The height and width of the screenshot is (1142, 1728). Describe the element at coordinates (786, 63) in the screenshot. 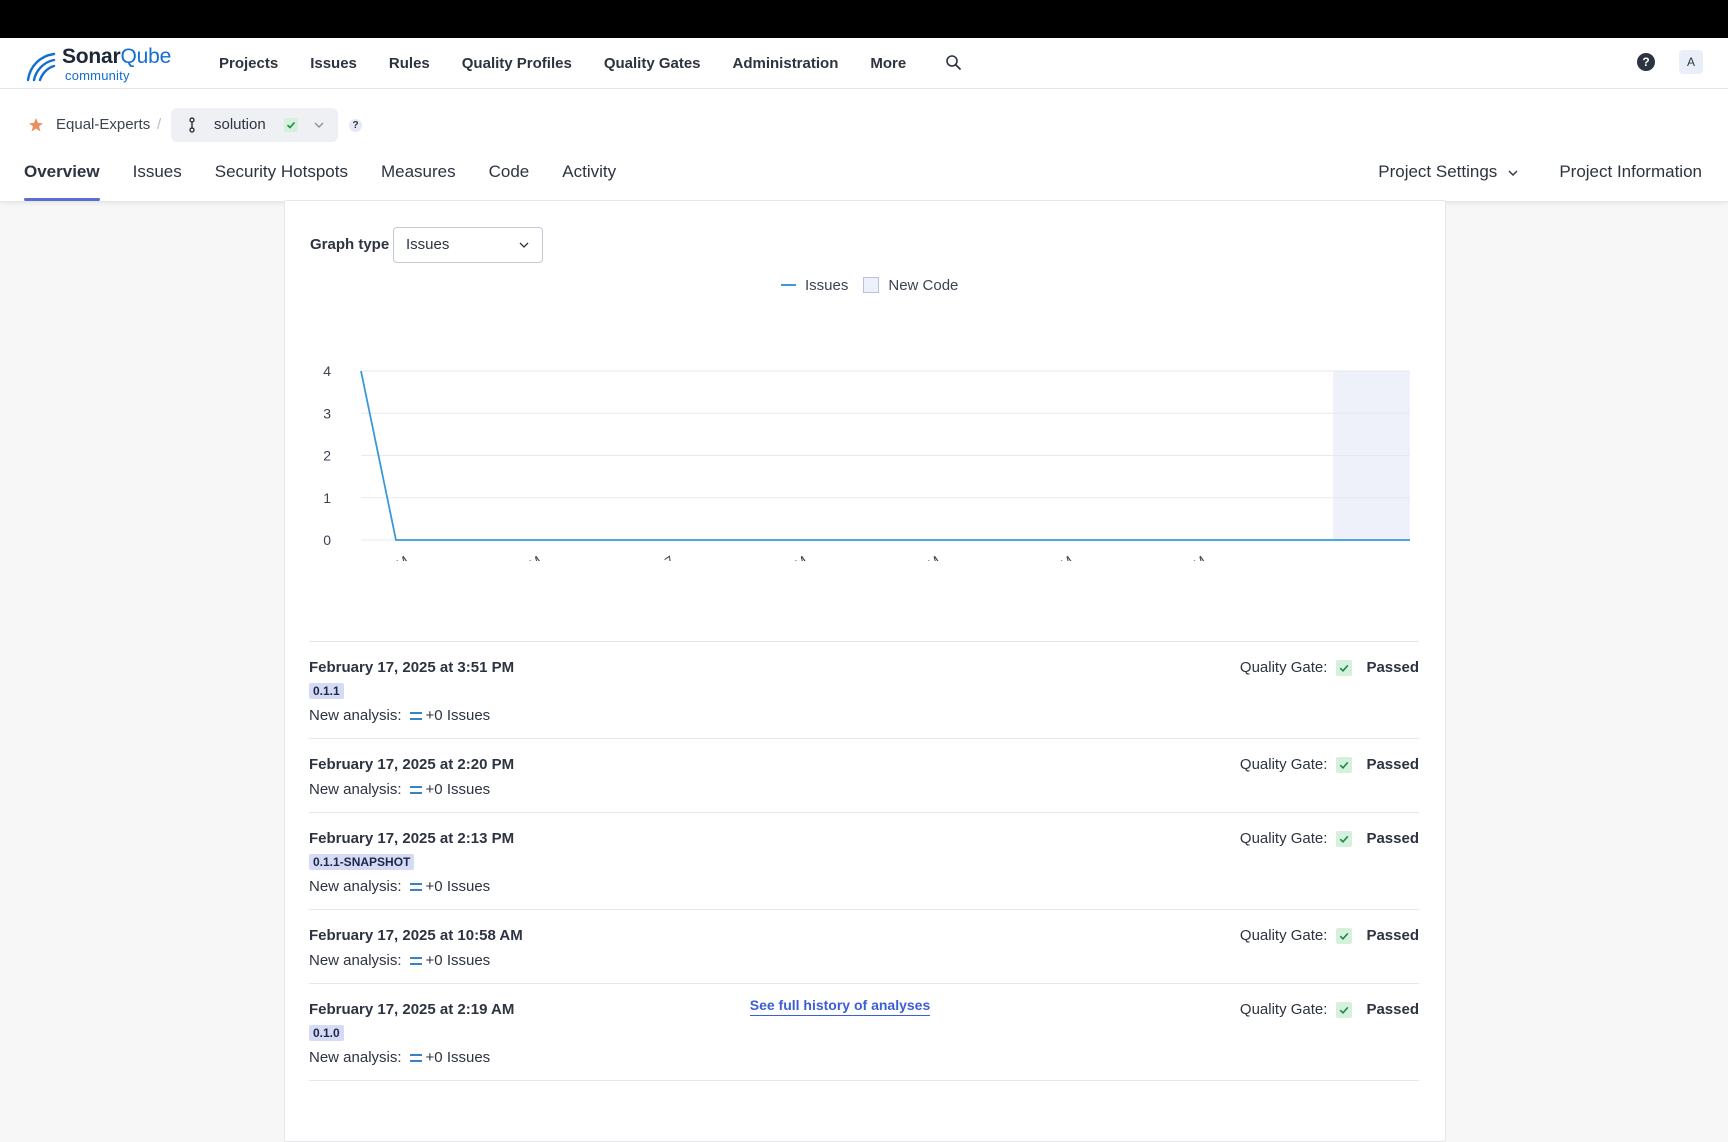

I see `nav-administration: Administration` at that location.